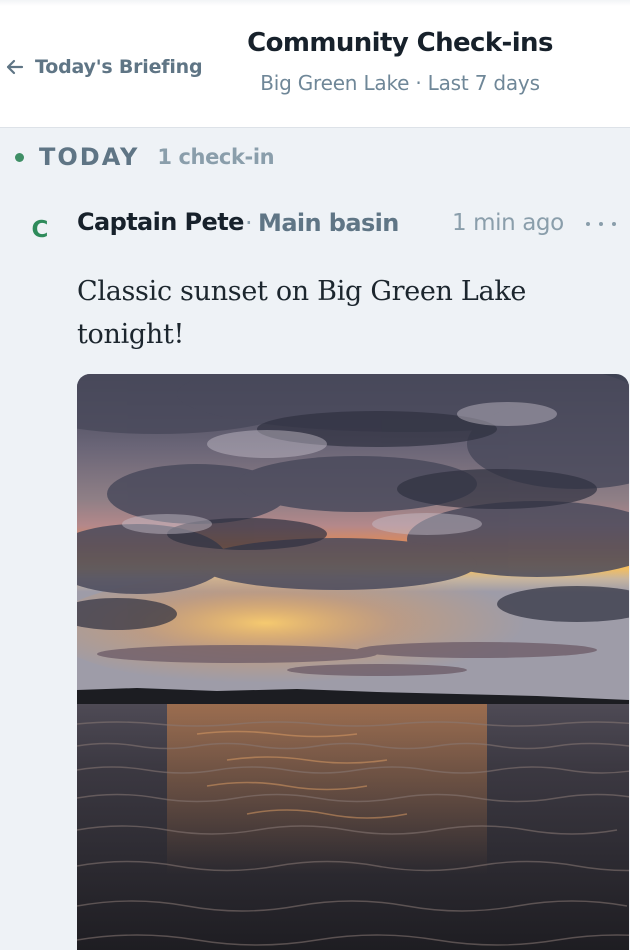 The image size is (630, 950). What do you see at coordinates (119, 67) in the screenshot?
I see `back-link-label: Today's Briefing` at bounding box center [119, 67].